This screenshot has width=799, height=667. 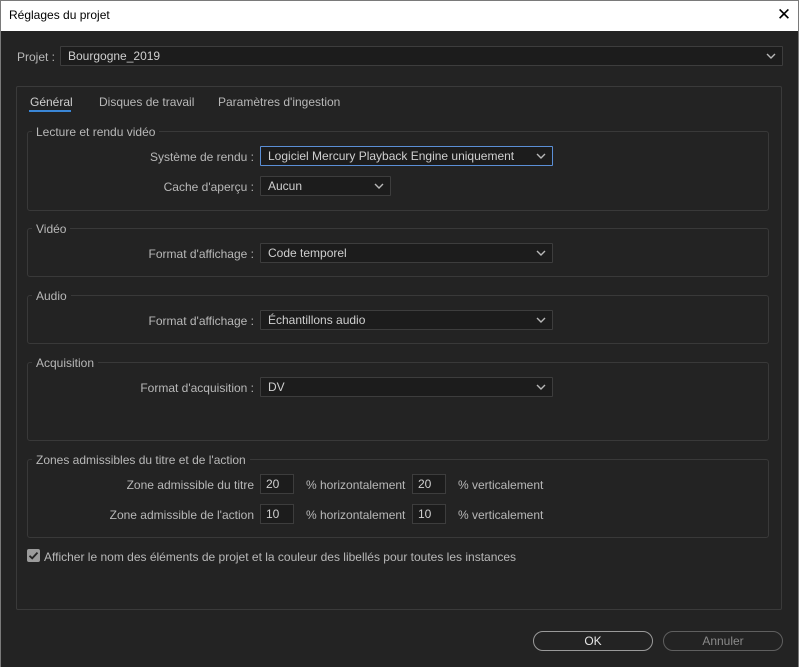 What do you see at coordinates (181, 515) in the screenshot?
I see `action-safe-label: Zone admissible de l'action` at bounding box center [181, 515].